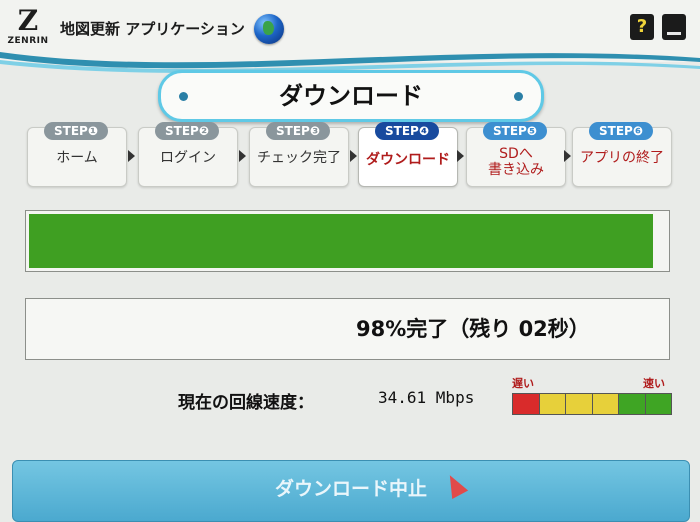 The image size is (700, 522). Describe the element at coordinates (523, 383) in the screenshot. I see `meter-slow-label: 遅い` at that location.